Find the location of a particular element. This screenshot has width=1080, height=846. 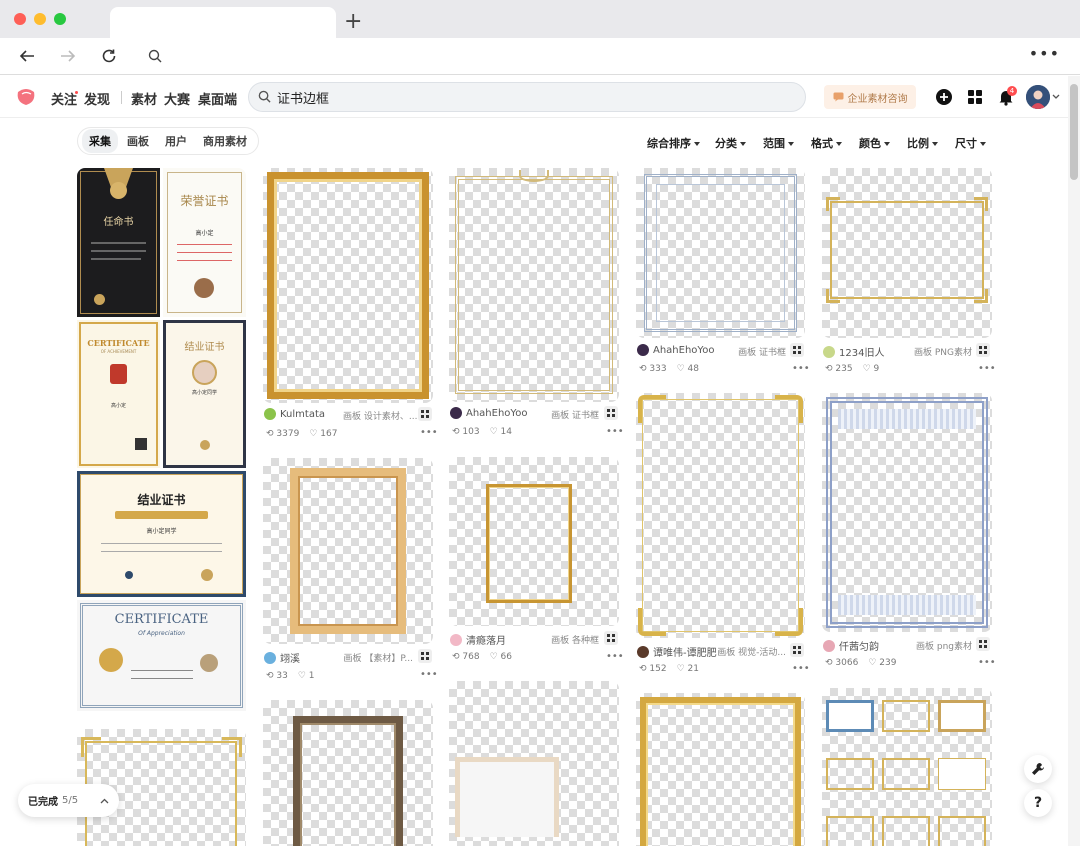

filter-scope: 范围 is located at coordinates (778, 143).